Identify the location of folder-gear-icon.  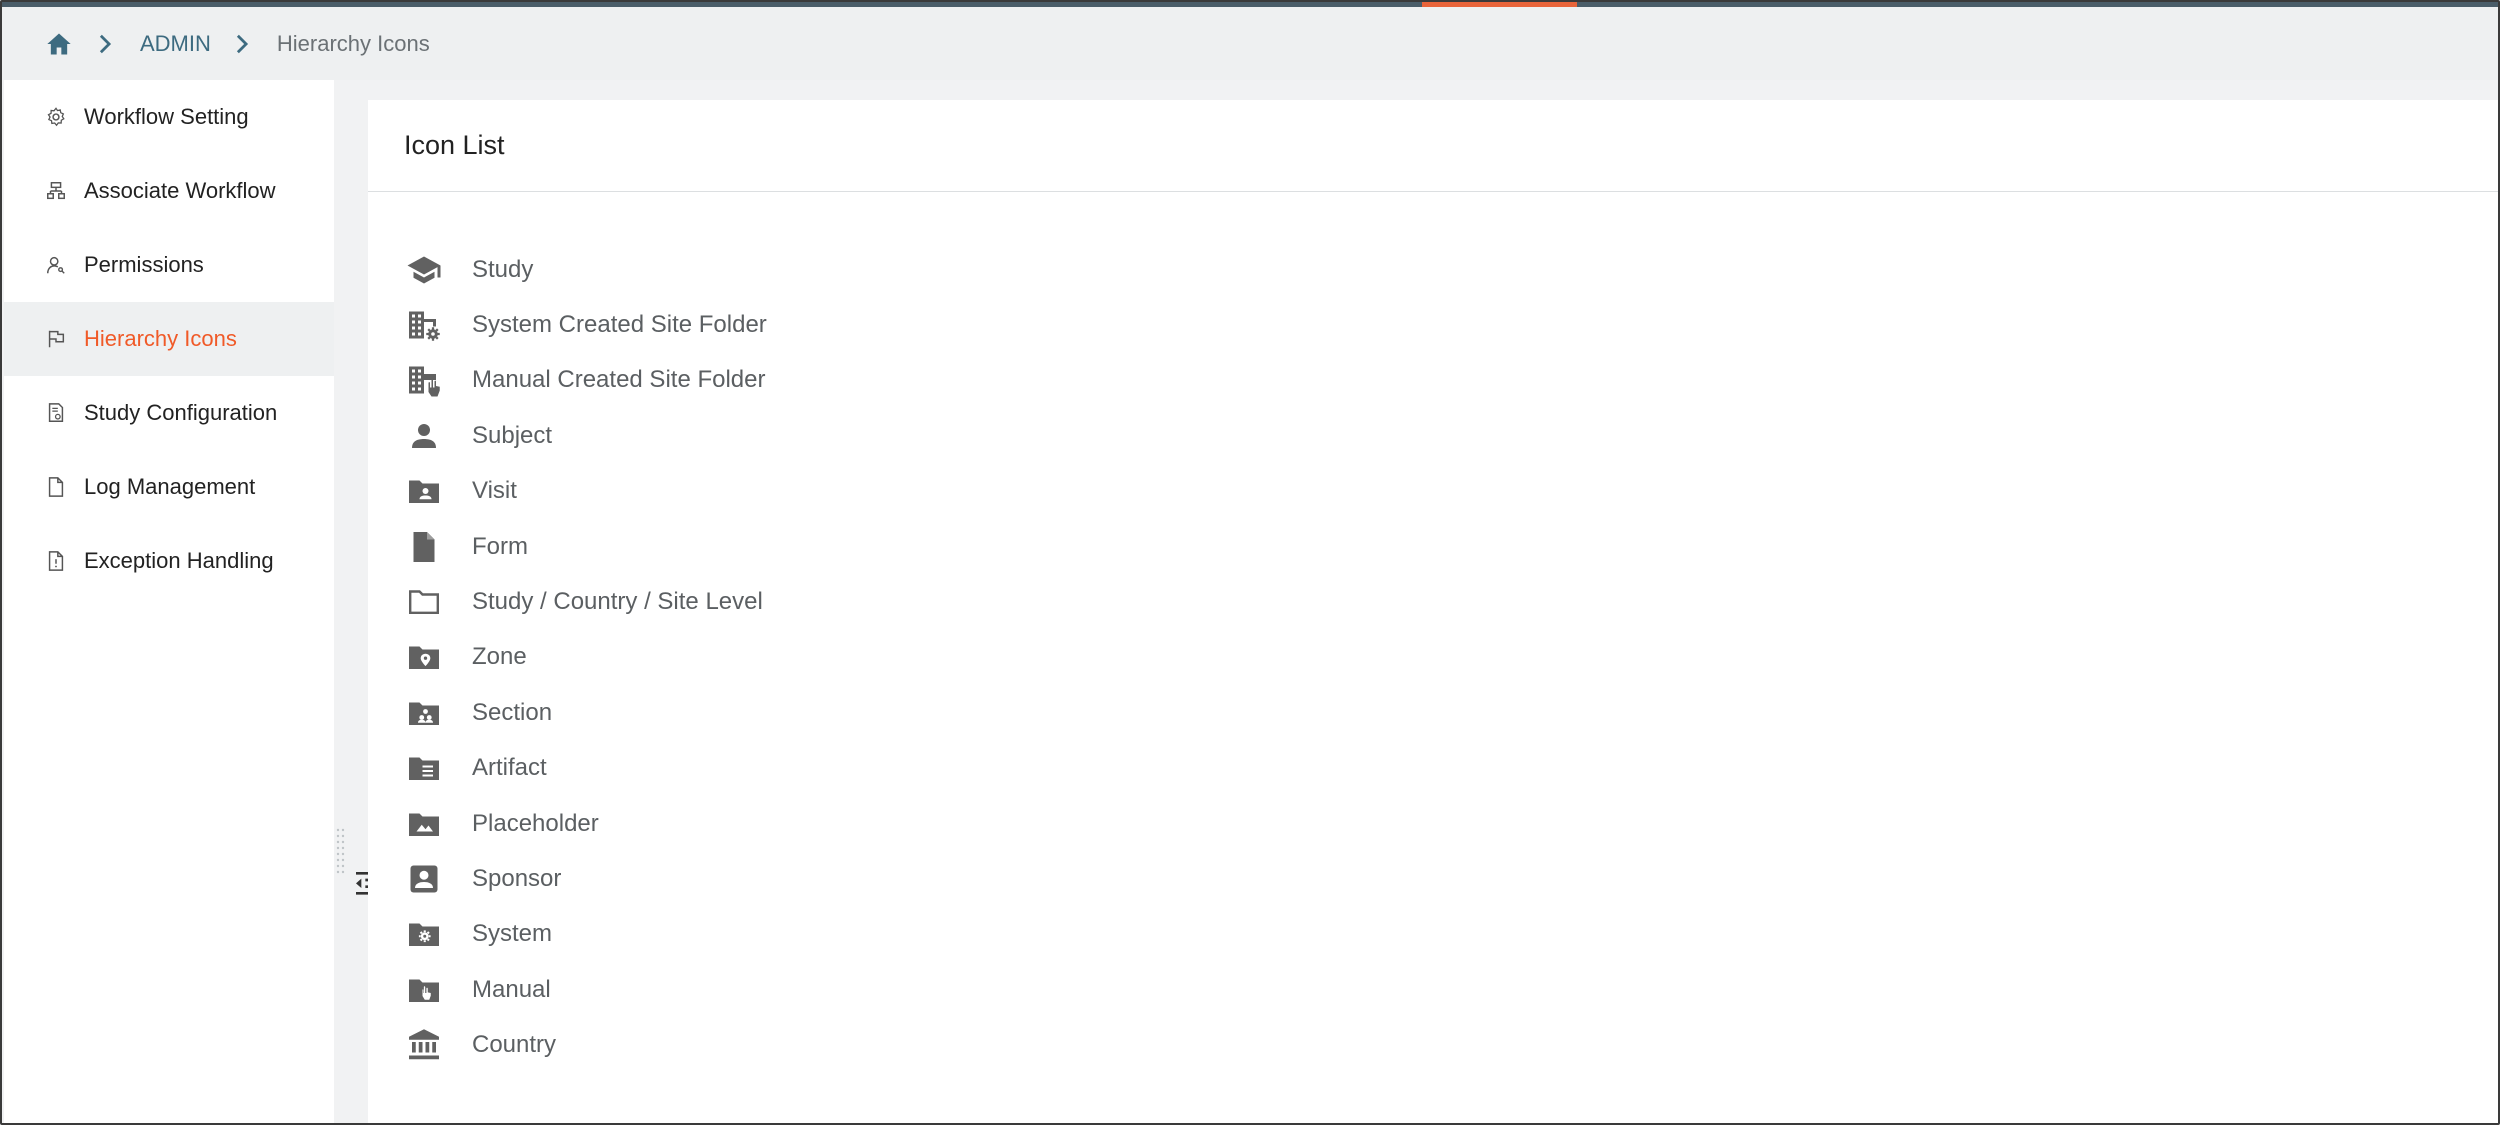
(424, 934).